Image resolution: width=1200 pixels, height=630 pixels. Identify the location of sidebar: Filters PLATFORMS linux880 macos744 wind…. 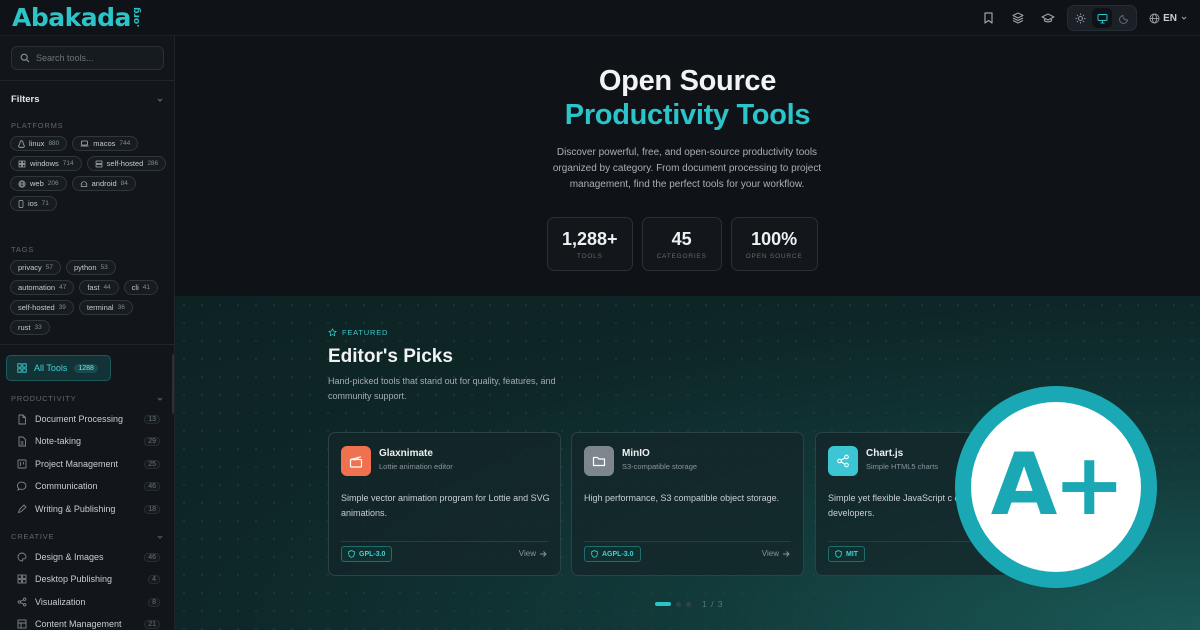
(87, 333).